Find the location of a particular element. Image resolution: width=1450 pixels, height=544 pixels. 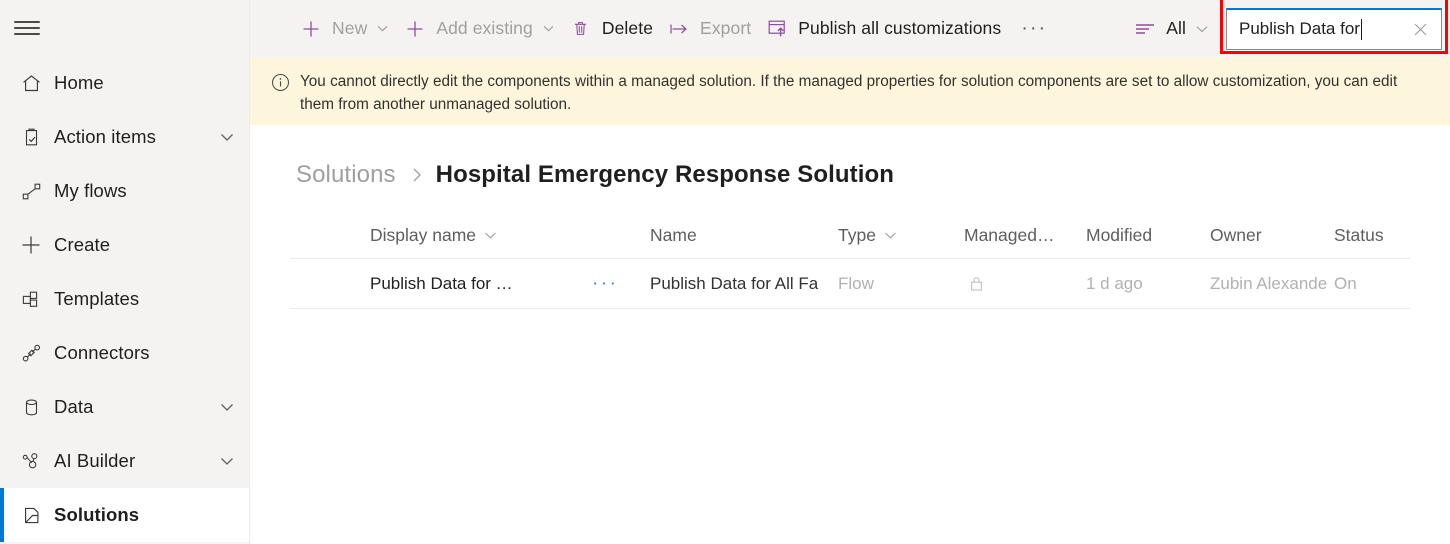

delete-button: Delete is located at coordinates (611, 29).